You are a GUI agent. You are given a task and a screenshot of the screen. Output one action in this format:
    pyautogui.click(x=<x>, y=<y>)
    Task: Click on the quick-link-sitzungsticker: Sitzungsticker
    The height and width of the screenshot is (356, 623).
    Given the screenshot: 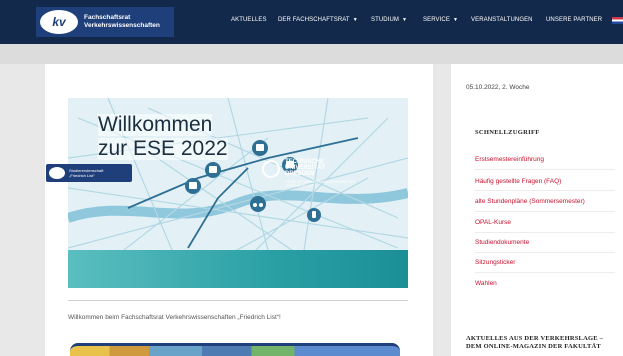 What is the action you would take?
    pyautogui.click(x=495, y=262)
    